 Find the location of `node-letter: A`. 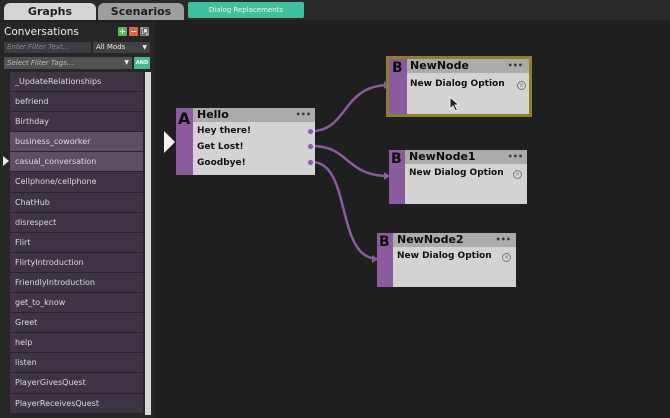

node-letter: A is located at coordinates (184, 118).